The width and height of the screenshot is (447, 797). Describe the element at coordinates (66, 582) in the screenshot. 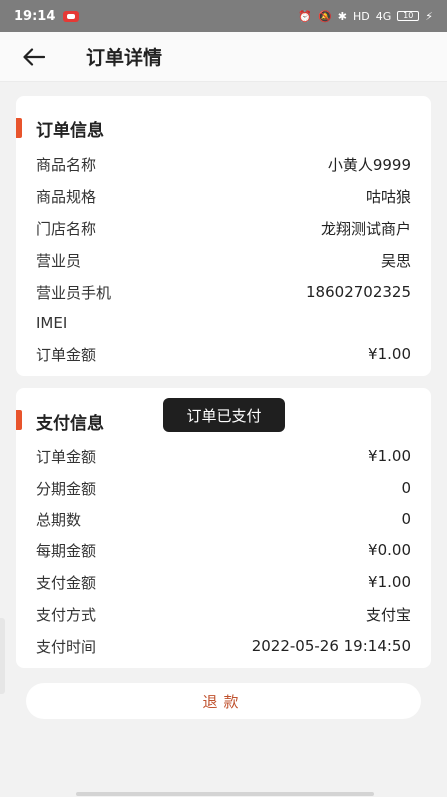

I see `row-label: 支付金额` at that location.